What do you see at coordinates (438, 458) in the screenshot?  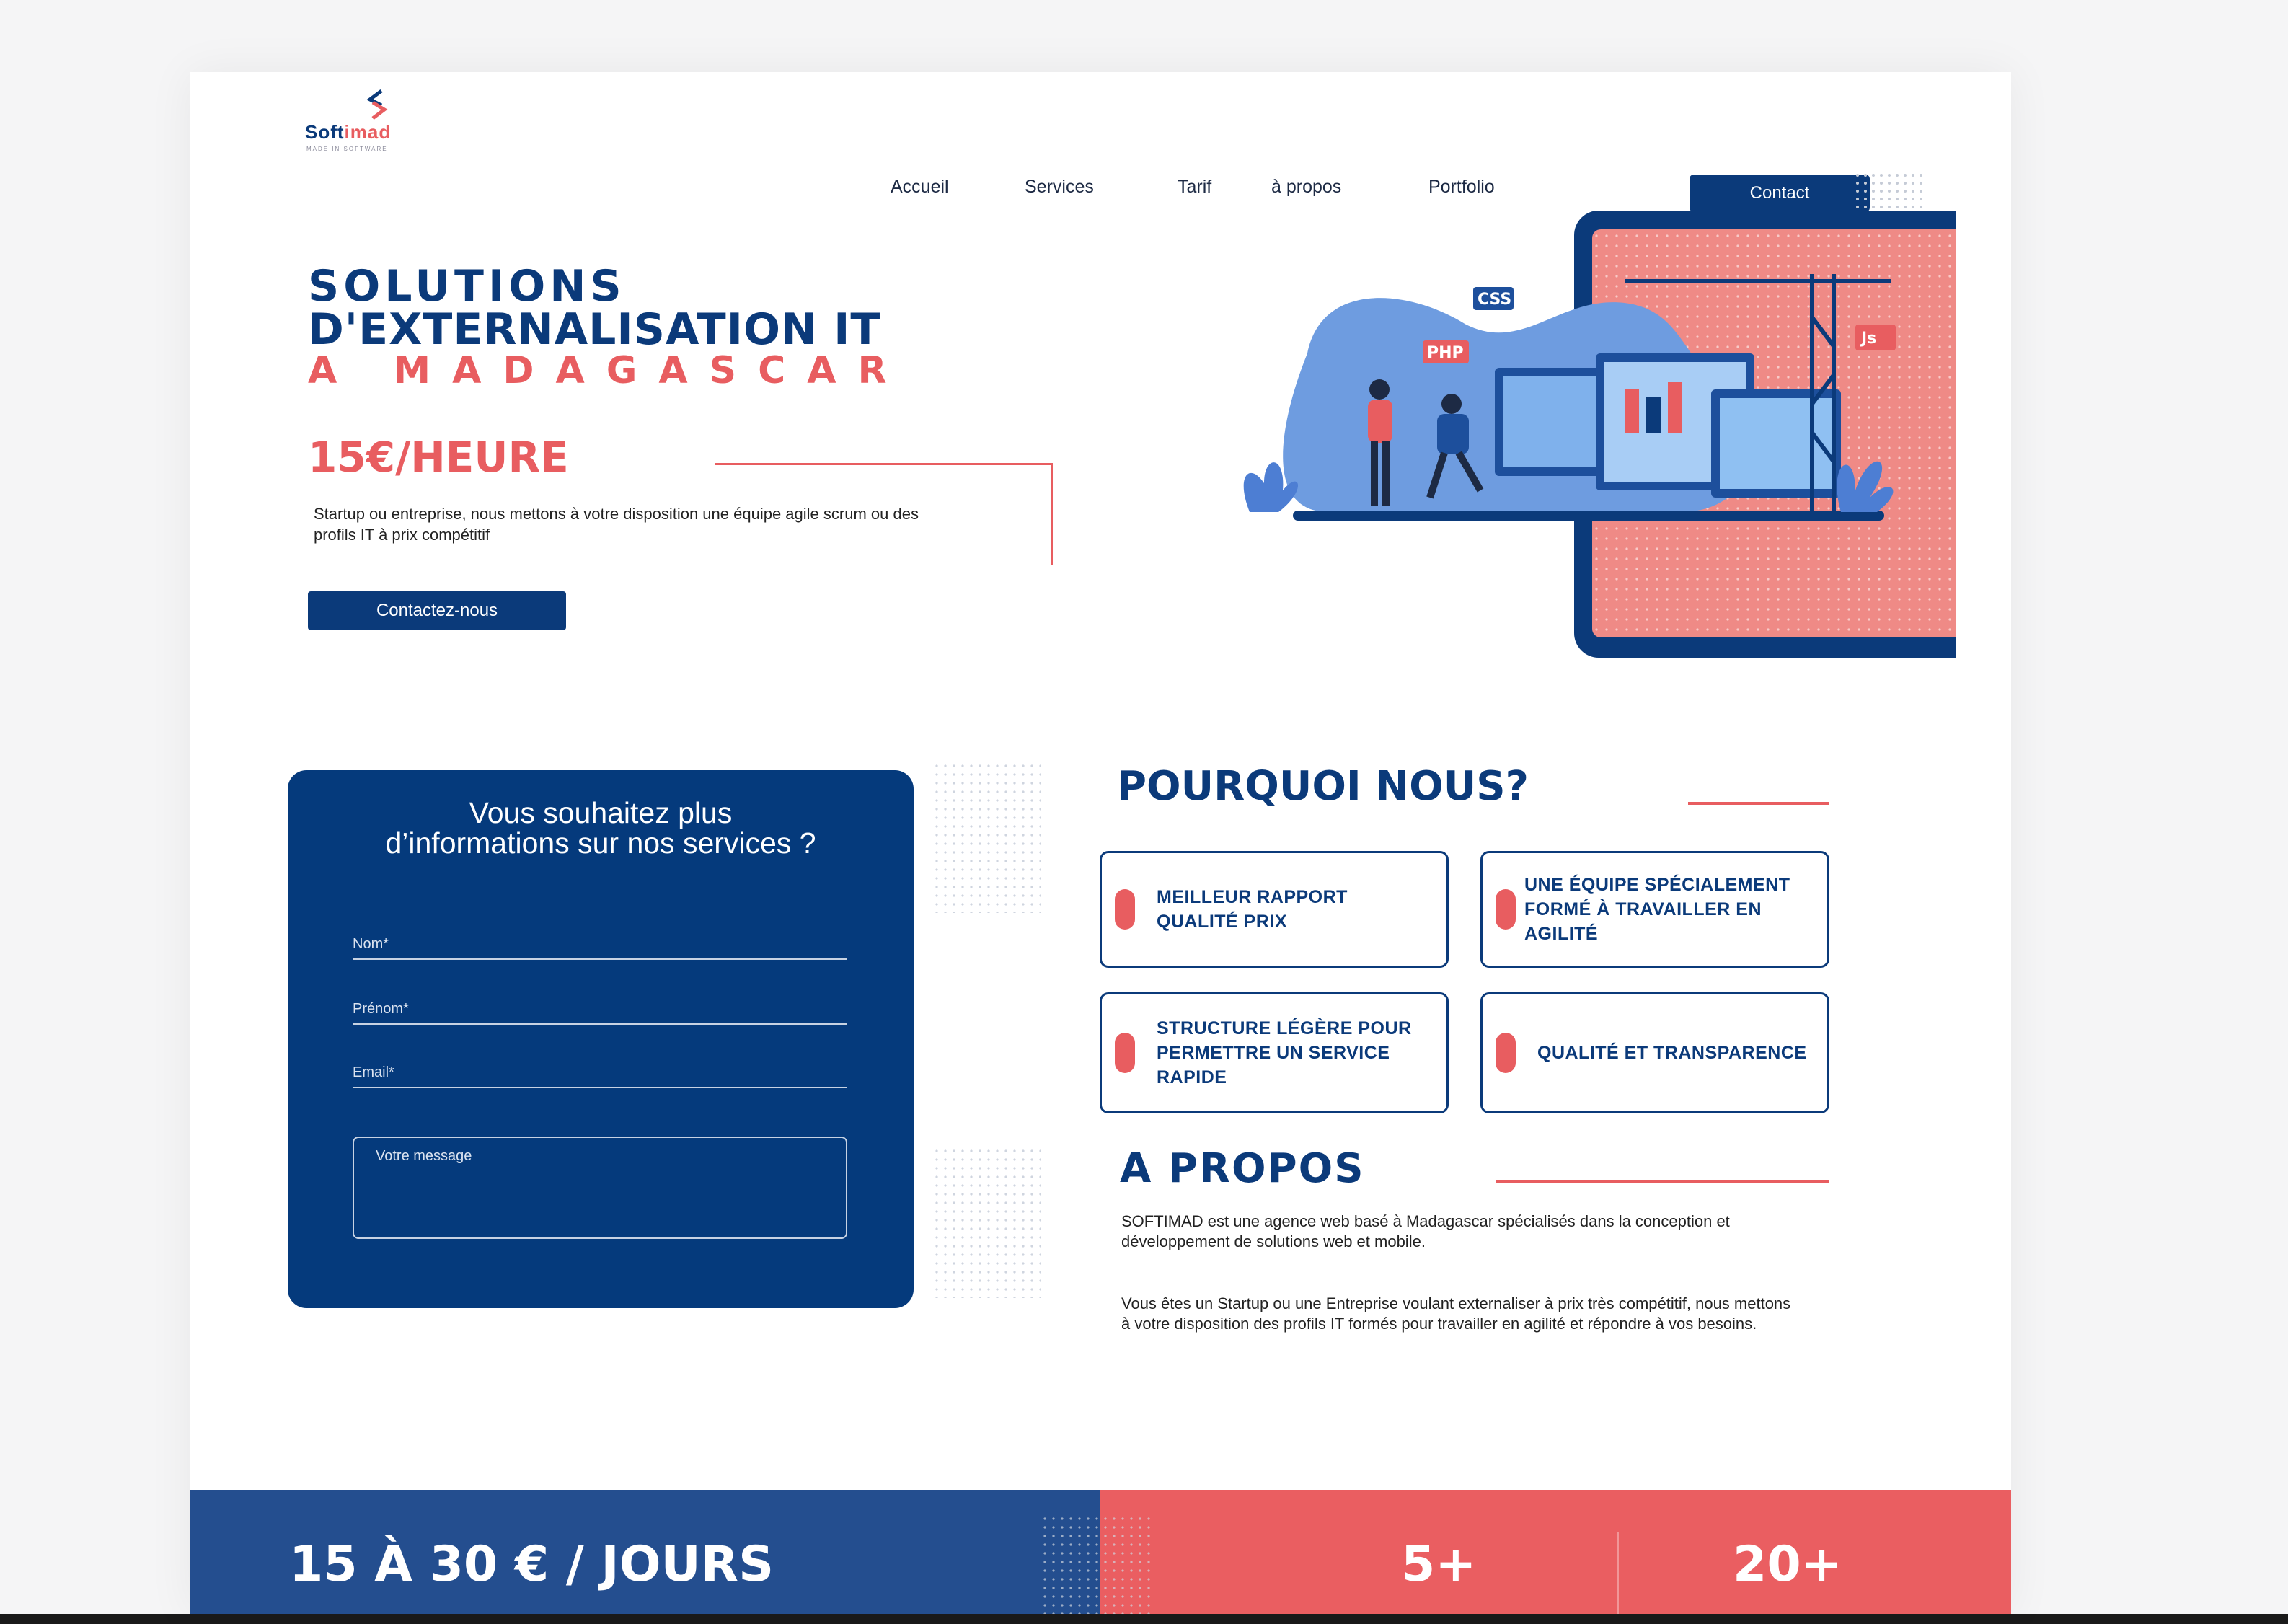 I see `hero-price: 15€/HEURE` at bounding box center [438, 458].